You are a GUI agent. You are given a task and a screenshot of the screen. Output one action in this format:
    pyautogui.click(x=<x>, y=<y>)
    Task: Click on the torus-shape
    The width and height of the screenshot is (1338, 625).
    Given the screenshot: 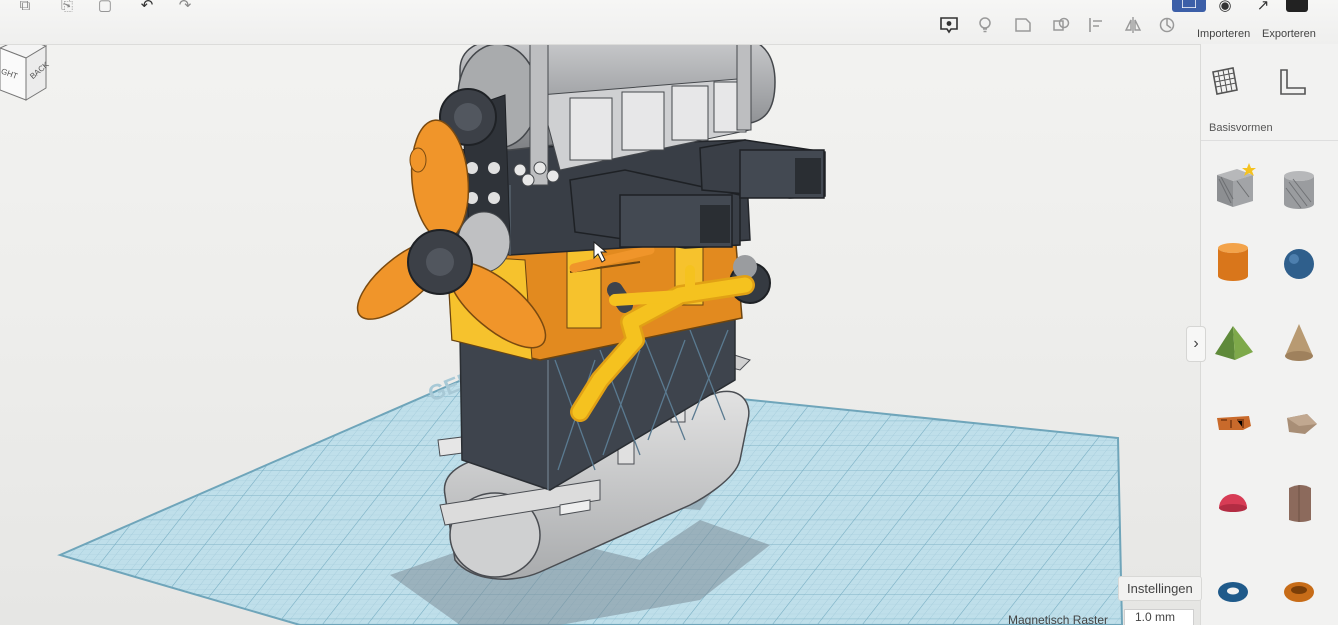 What is the action you would take?
    pyautogui.click(x=1235, y=584)
    